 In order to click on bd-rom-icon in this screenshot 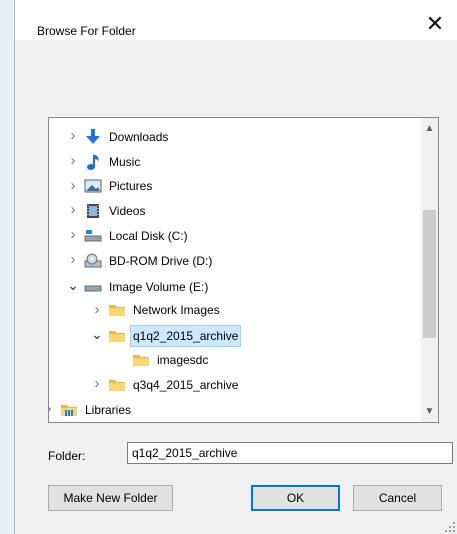, I will do `click(94, 260)`.